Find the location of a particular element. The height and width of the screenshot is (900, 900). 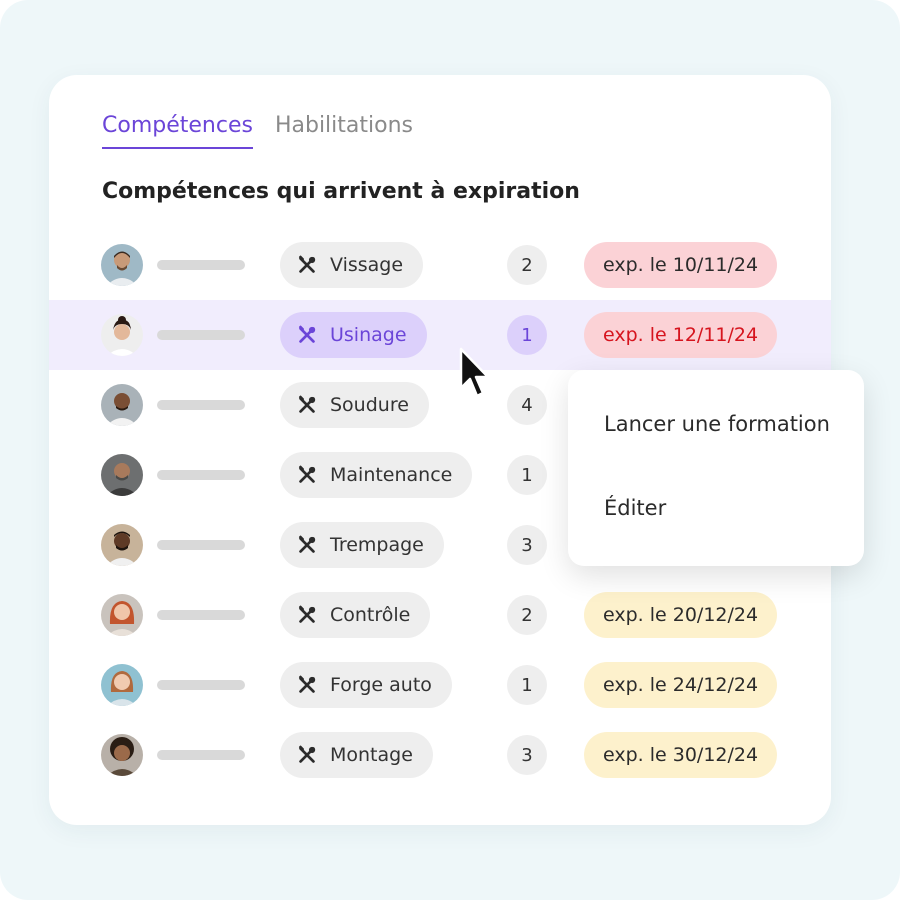

skill-label: Maintenance is located at coordinates (391, 475).